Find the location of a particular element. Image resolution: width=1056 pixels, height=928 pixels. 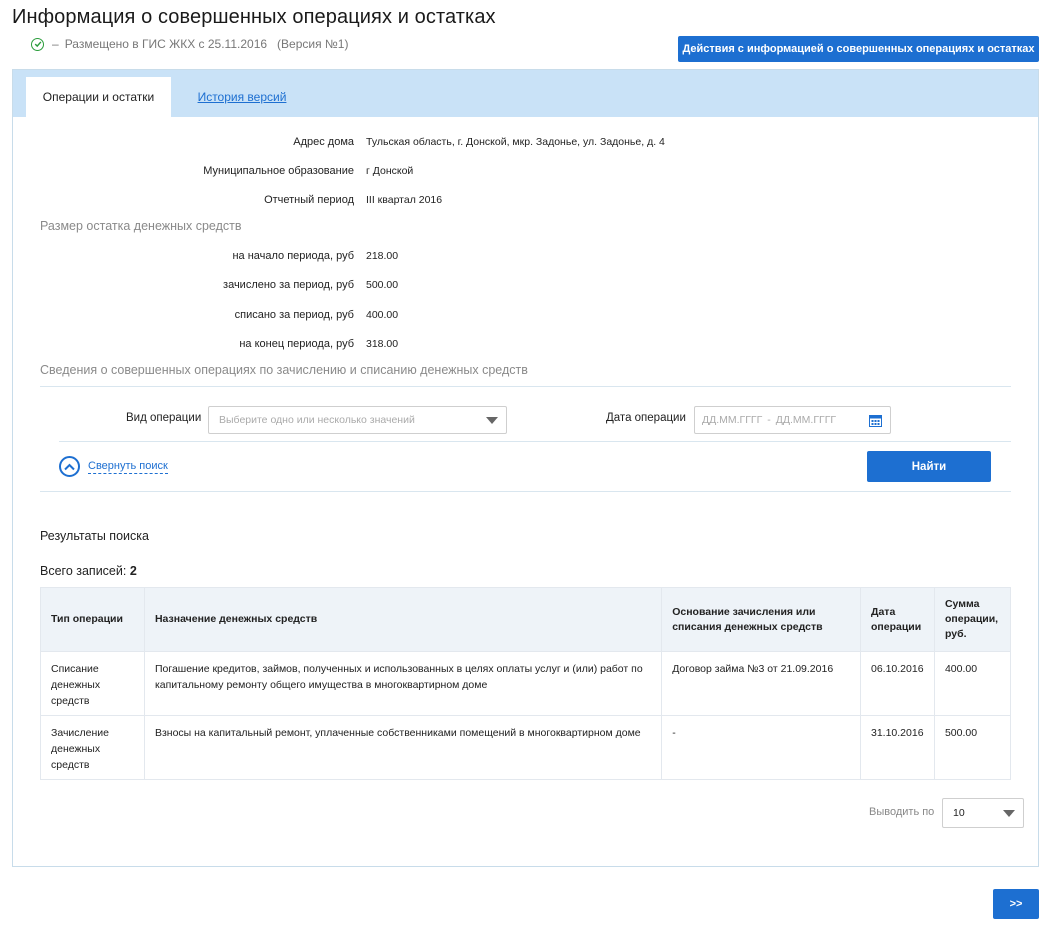

collapse-search: Свернуть поиск is located at coordinates (113, 466).